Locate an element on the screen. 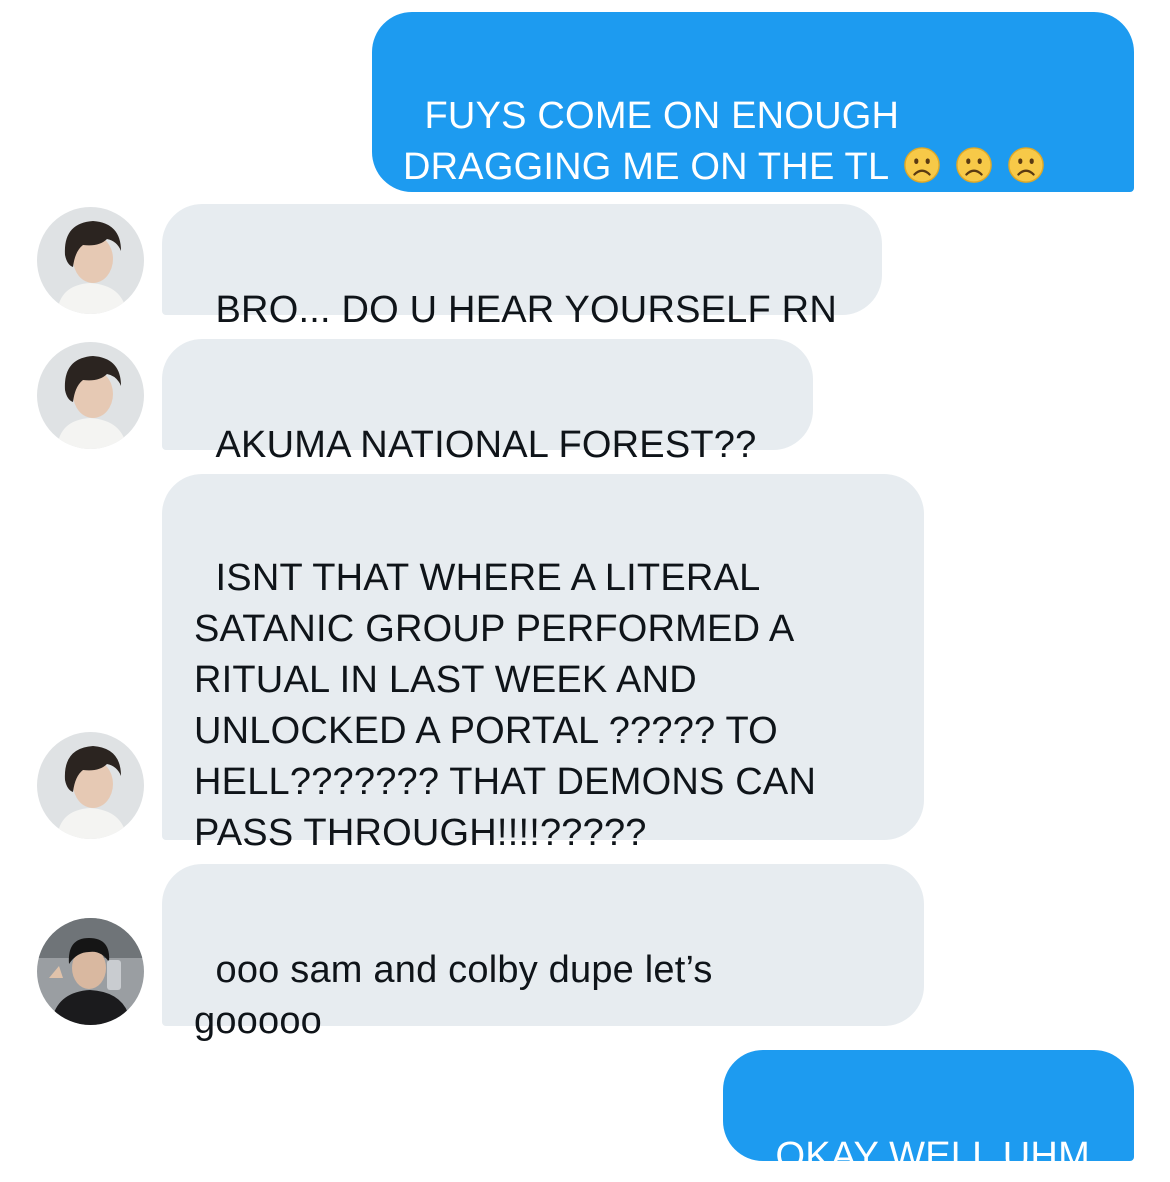 This screenshot has width=1170, height=1182. emoji-group is located at coordinates (967, 167).